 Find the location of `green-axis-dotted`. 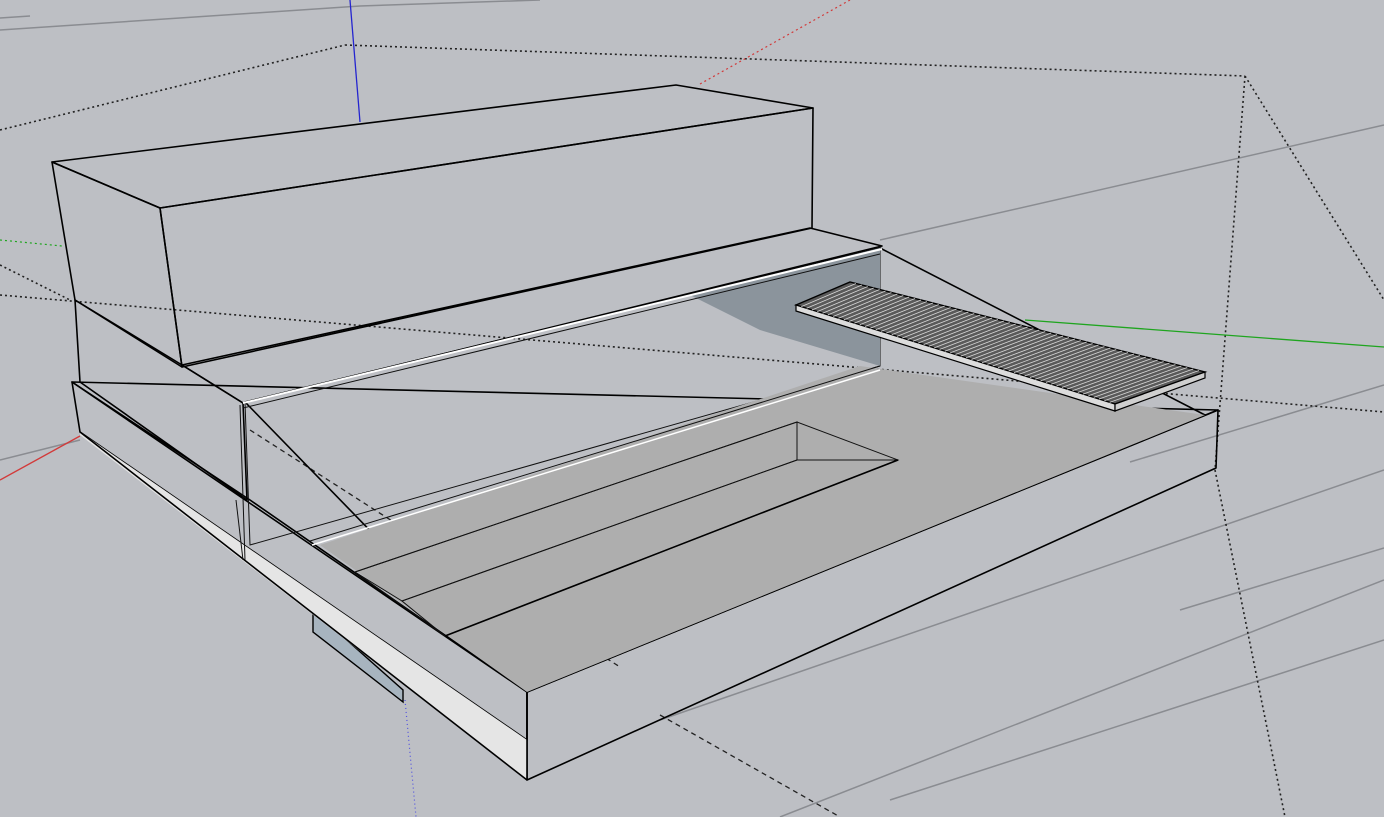

green-axis-dotted is located at coordinates (31, 243).